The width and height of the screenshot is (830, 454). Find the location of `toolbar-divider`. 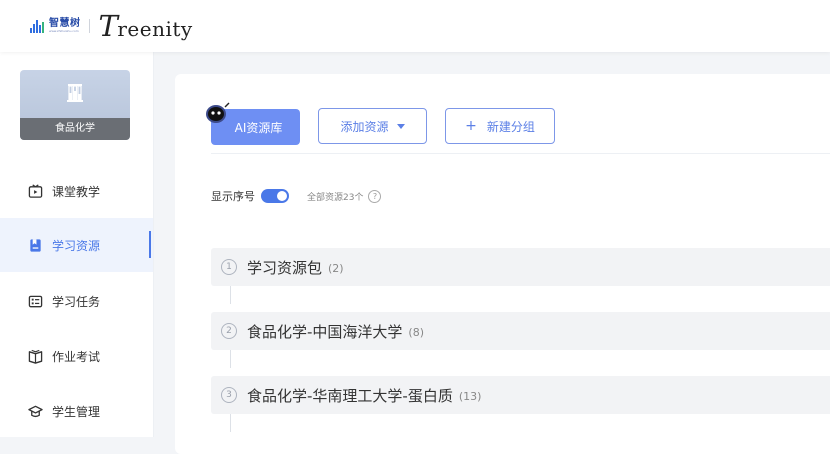

toolbar-divider is located at coordinates (520, 153).